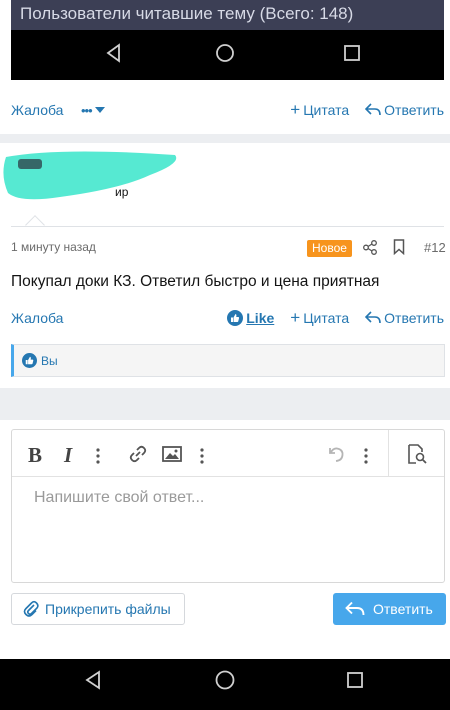  What do you see at coordinates (228, 453) in the screenshot?
I see `editor-toolbar: B I` at bounding box center [228, 453].